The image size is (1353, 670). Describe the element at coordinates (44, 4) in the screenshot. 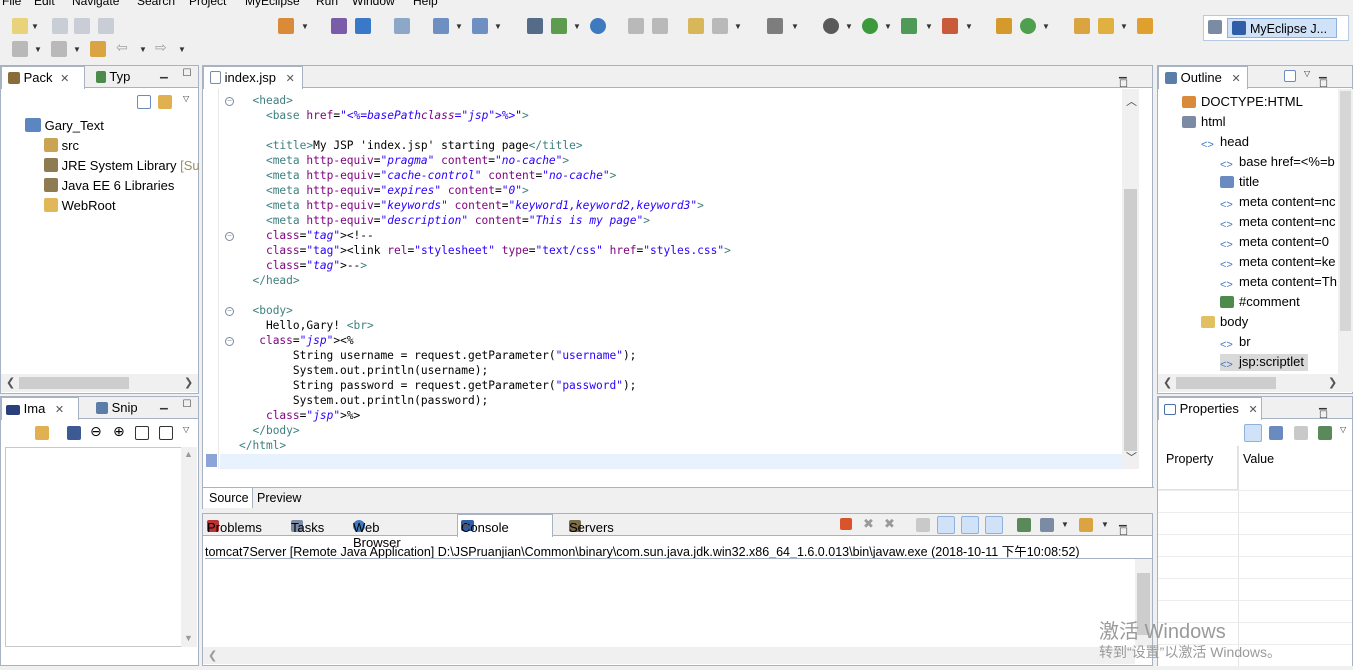

I see `menu-edit: Edit` at that location.